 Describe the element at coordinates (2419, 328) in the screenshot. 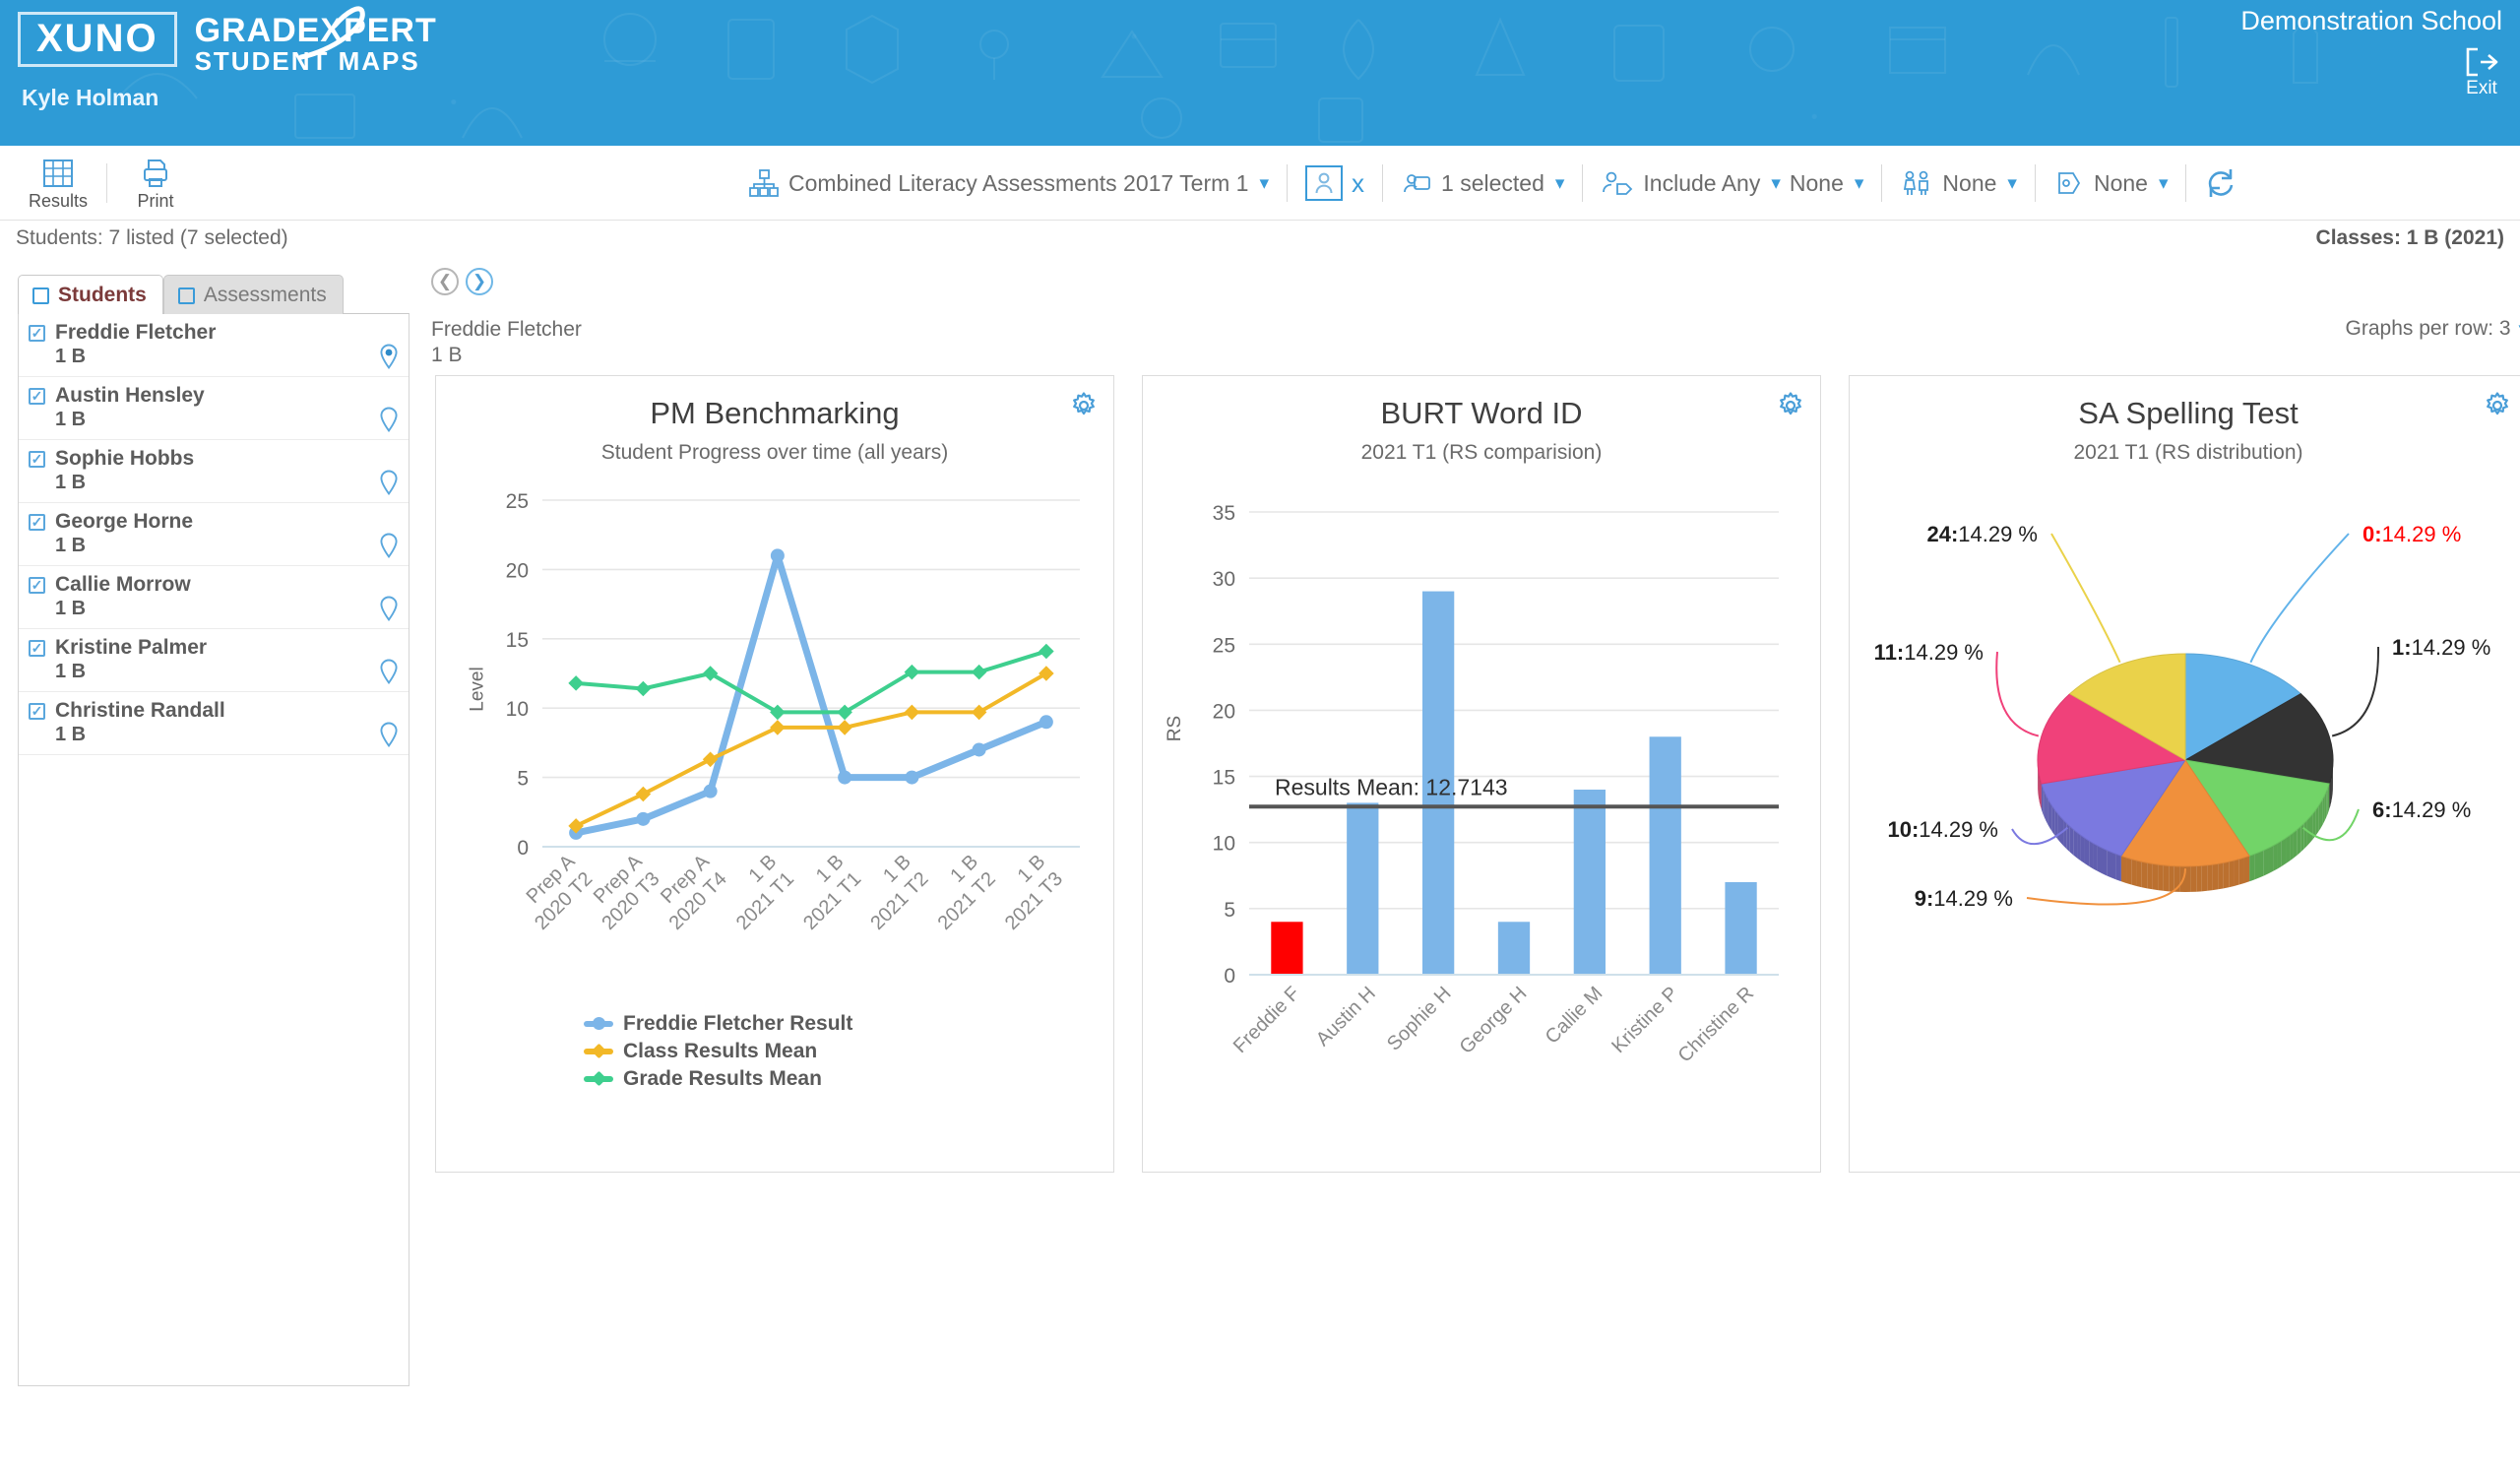

I see `graphs-per-row-label: Graphs per row:` at that location.